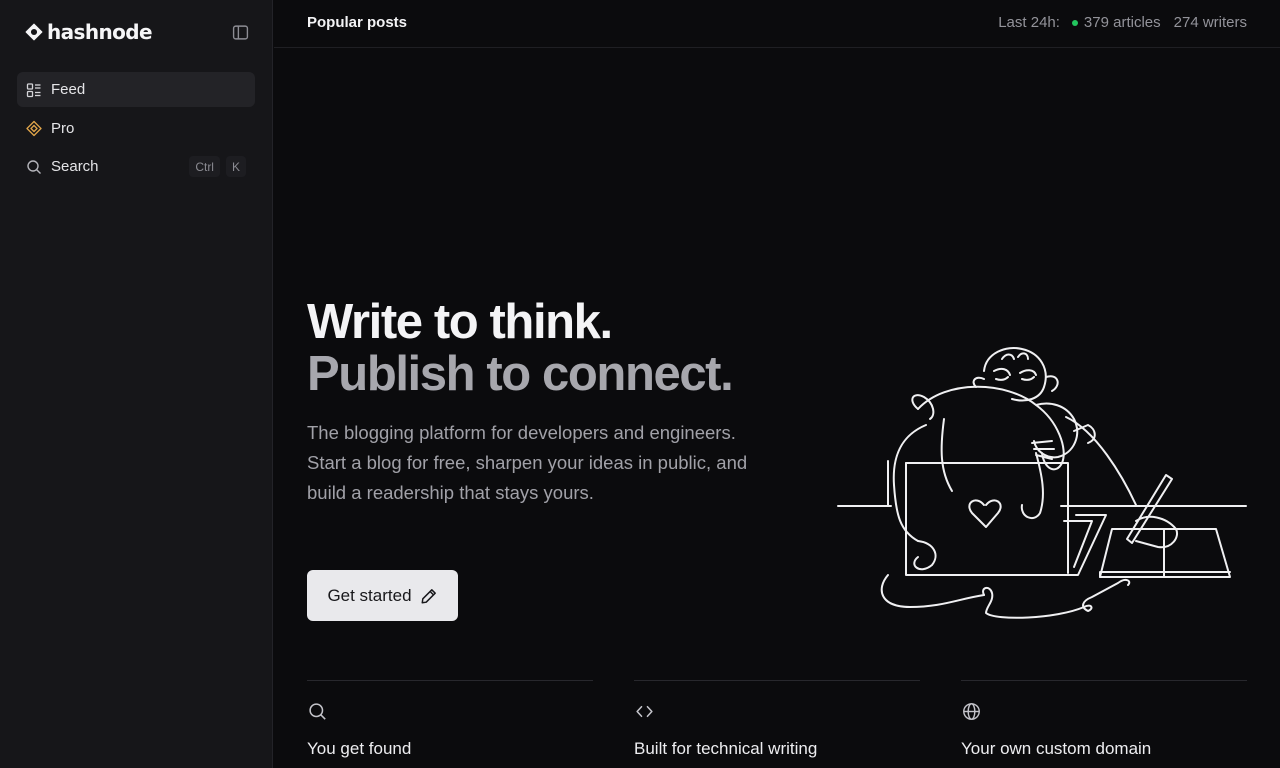 This screenshot has width=1280, height=768. Describe the element at coordinates (1056, 748) in the screenshot. I see `feature-title: Your own custom domain` at that location.